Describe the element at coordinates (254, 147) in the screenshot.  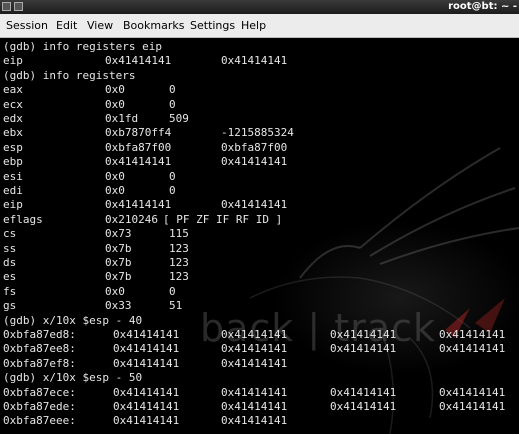
I see `register-natural-value: 0xbfa87f00` at that location.